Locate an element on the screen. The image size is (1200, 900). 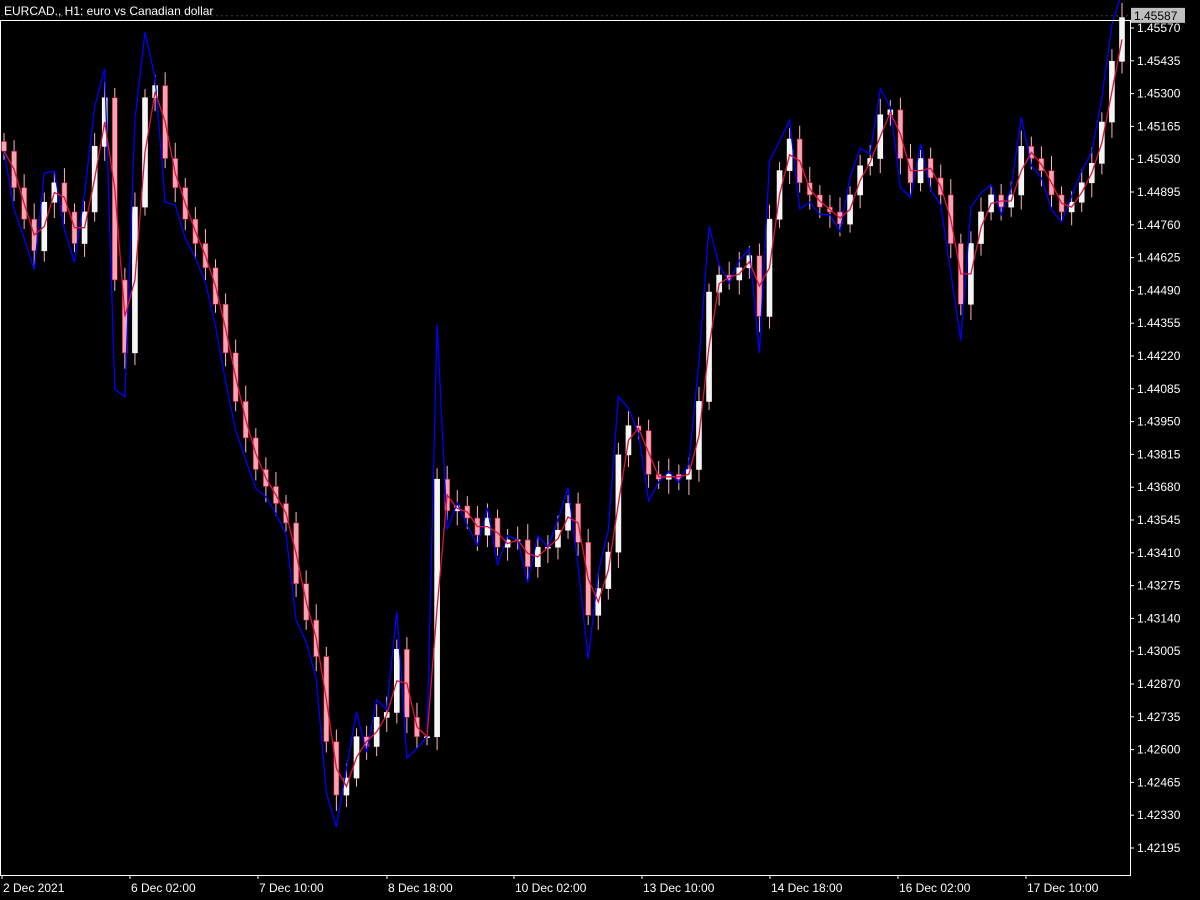
y-tick-label: 1.44490 is located at coordinates (1159, 290).